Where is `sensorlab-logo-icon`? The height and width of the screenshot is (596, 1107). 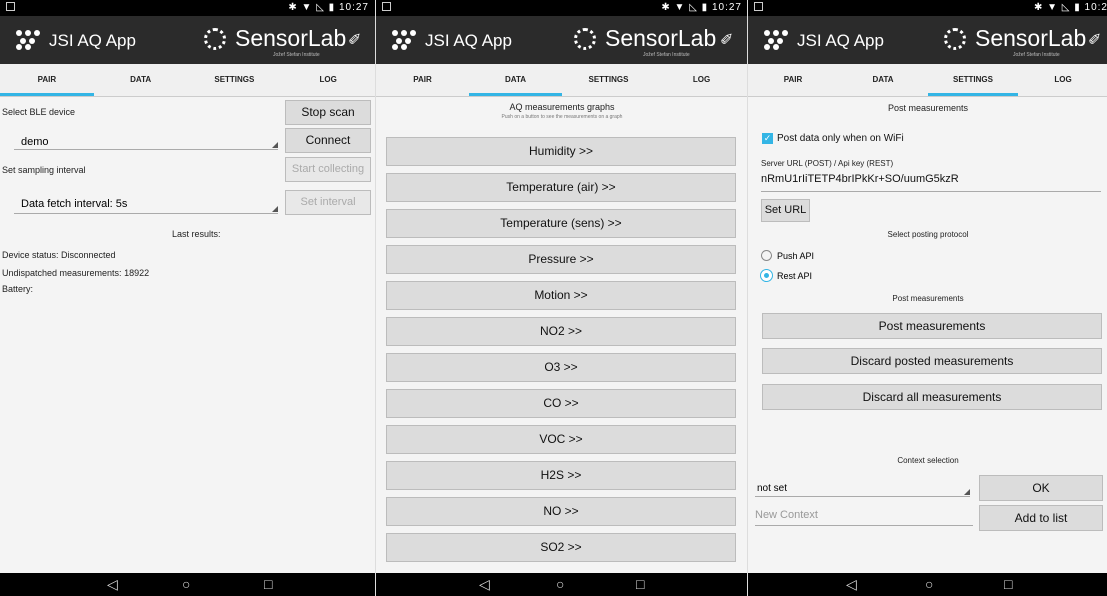
sensorlab-logo-icon is located at coordinates (215, 39).